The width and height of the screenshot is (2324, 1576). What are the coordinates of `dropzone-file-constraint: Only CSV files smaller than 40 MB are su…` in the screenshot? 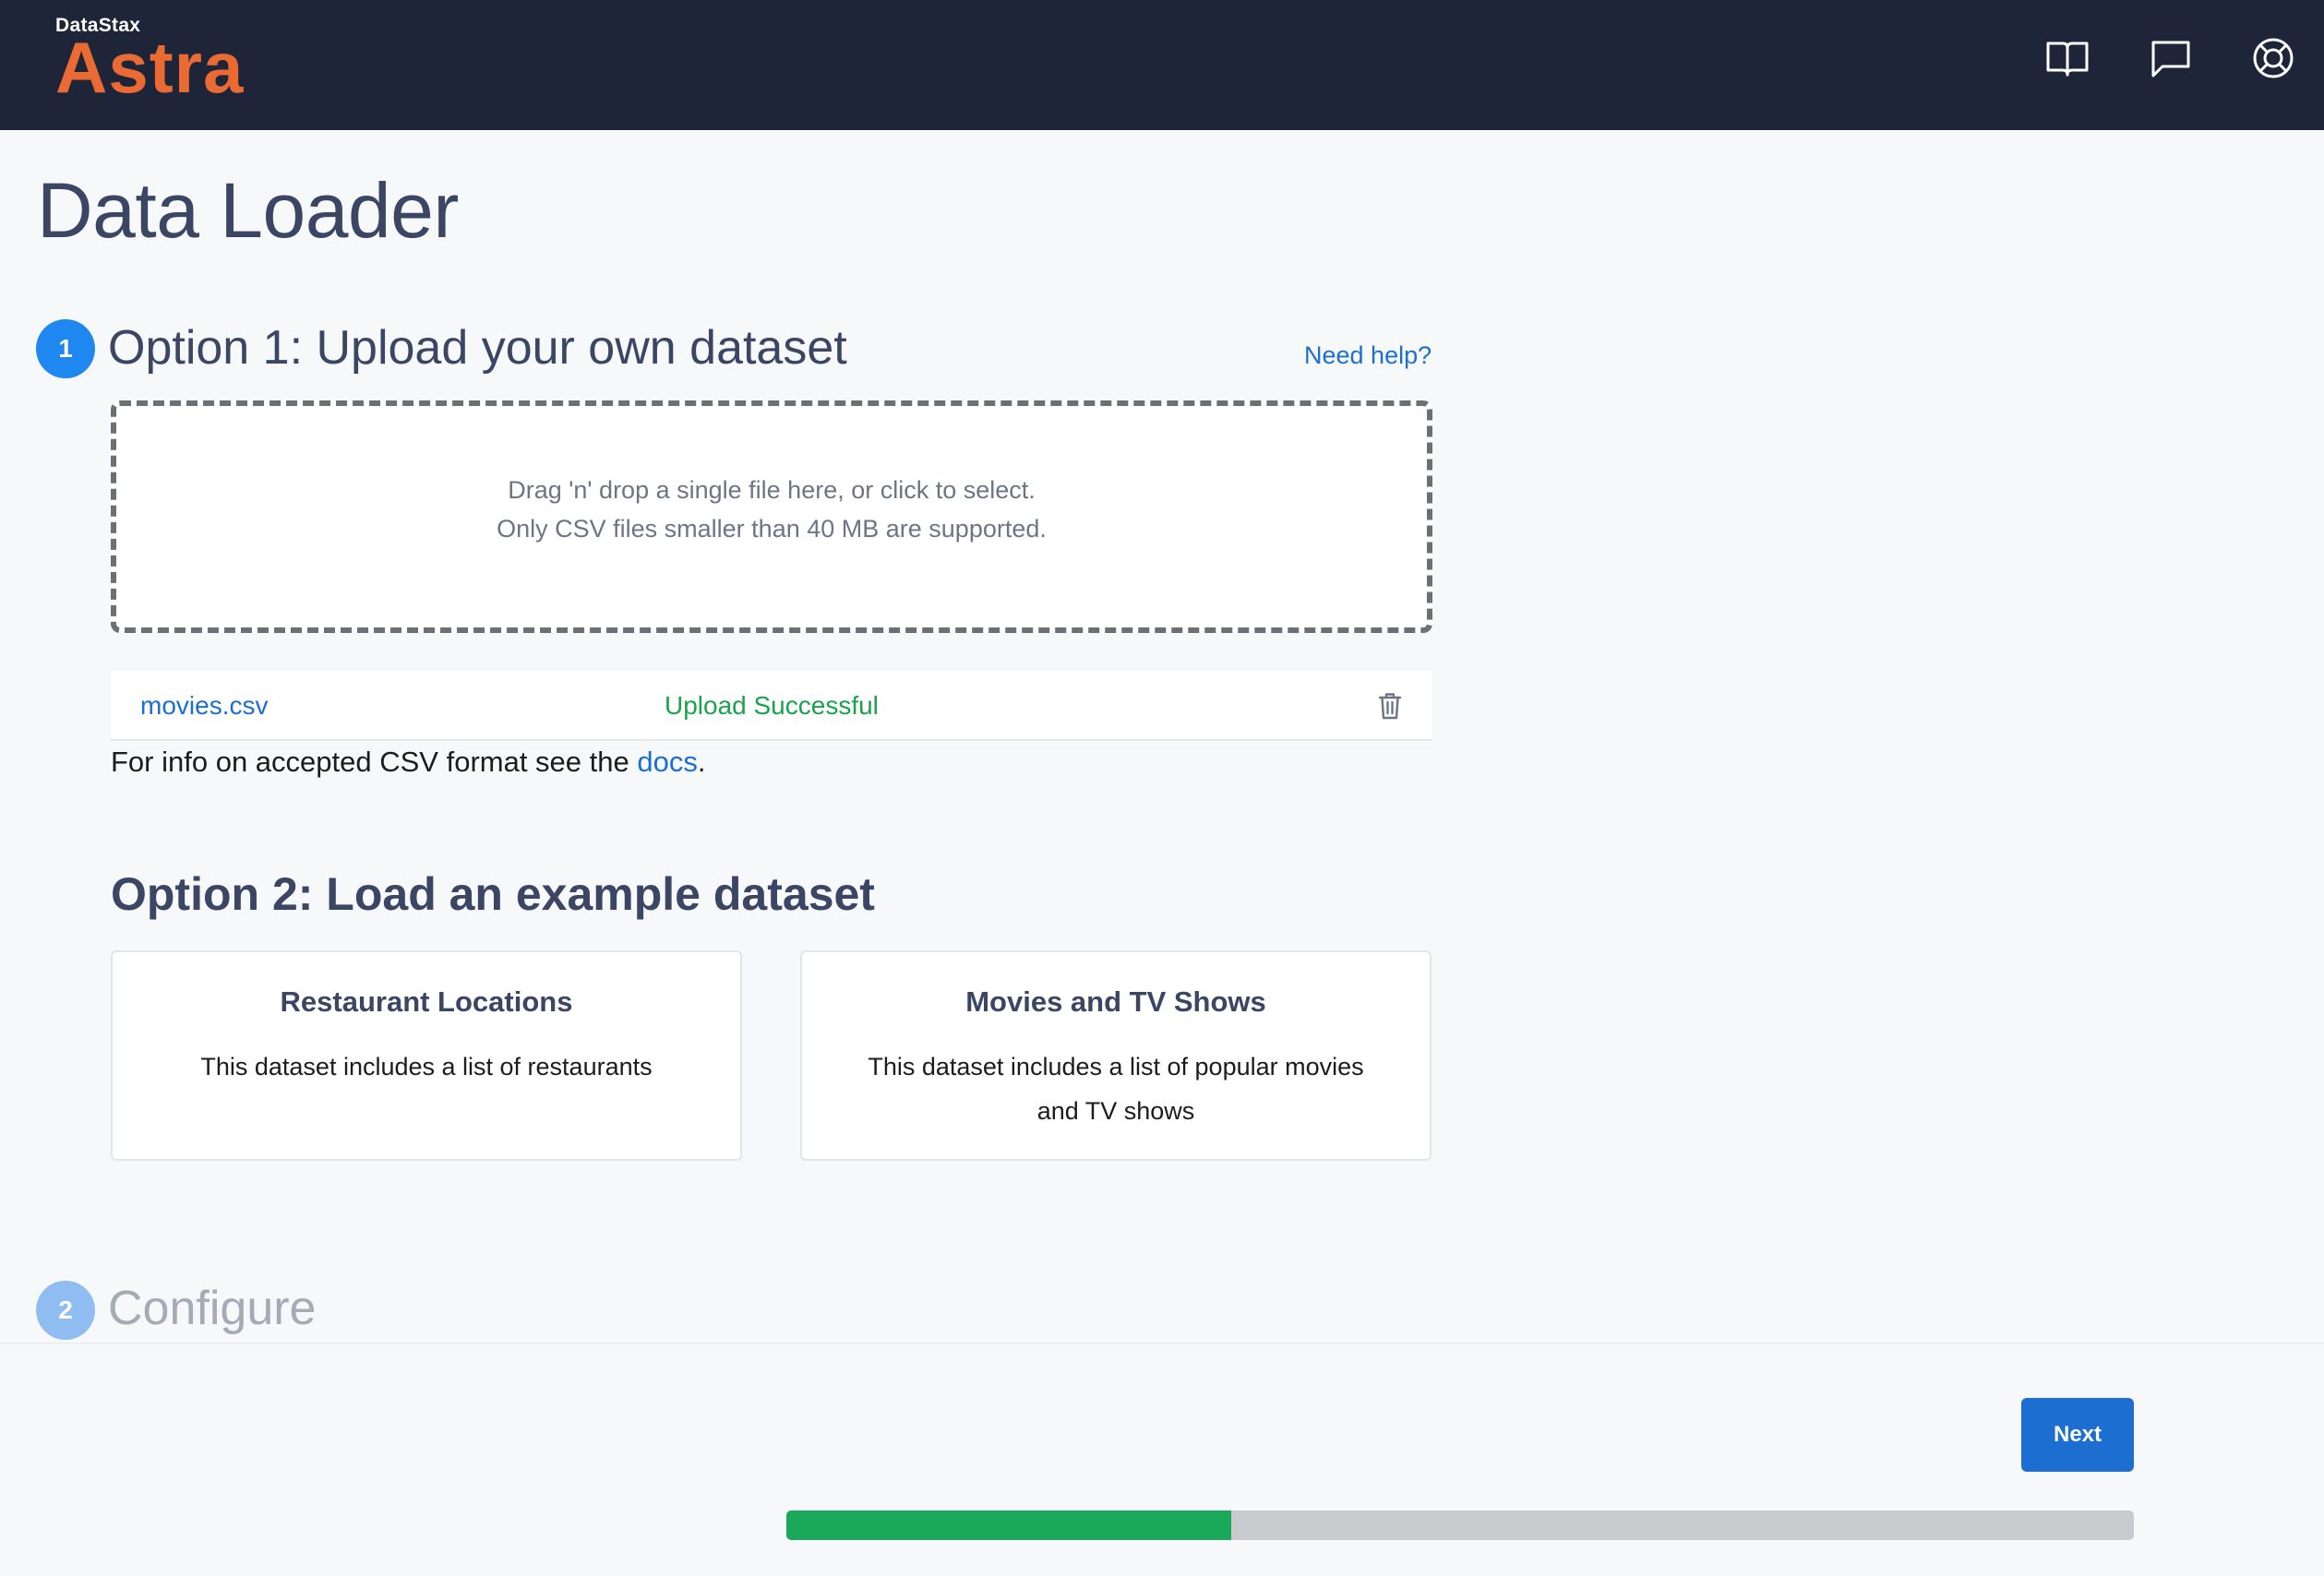 It's located at (772, 529).